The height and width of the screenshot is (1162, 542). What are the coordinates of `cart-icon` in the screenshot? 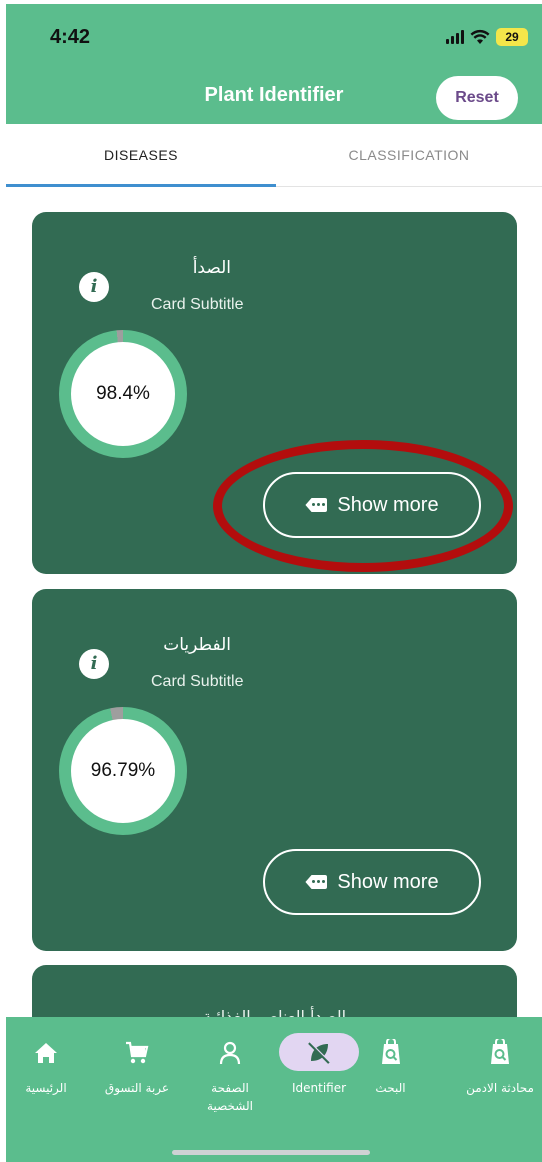 It's located at (137, 1052).